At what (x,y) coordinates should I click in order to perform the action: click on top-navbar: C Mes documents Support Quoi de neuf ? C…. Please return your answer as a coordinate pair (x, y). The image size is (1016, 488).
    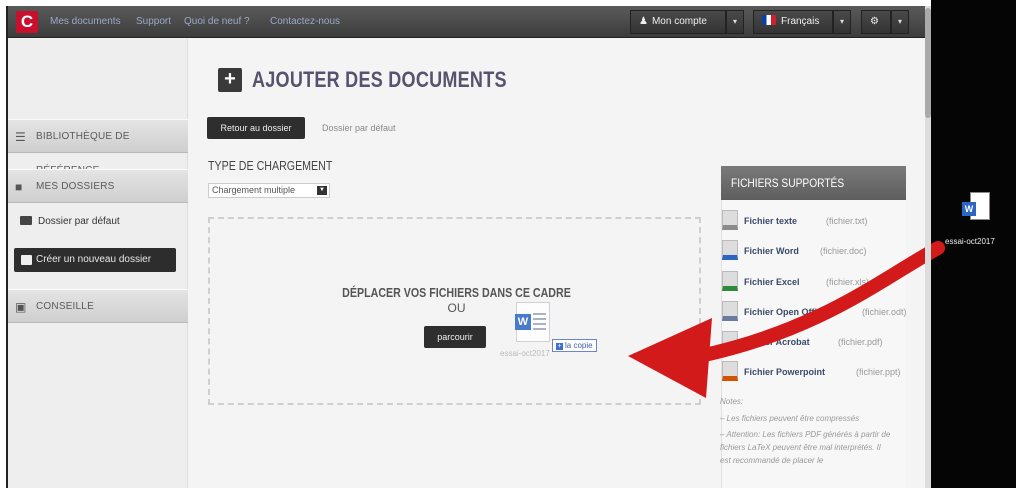
    Looking at the image, I should click on (467, 22).